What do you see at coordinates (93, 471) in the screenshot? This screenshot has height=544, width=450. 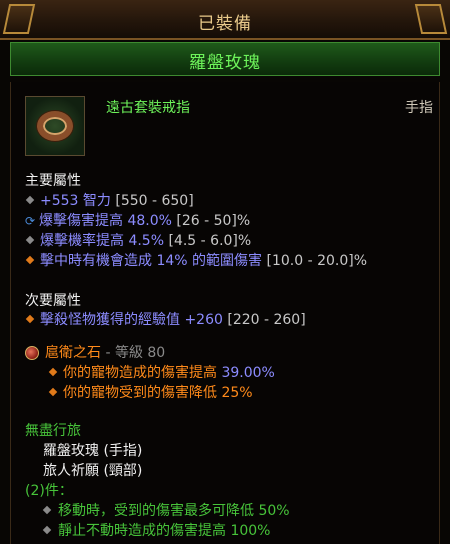 I see `set-piece-2: 旅人祈願 (頸部)` at bounding box center [93, 471].